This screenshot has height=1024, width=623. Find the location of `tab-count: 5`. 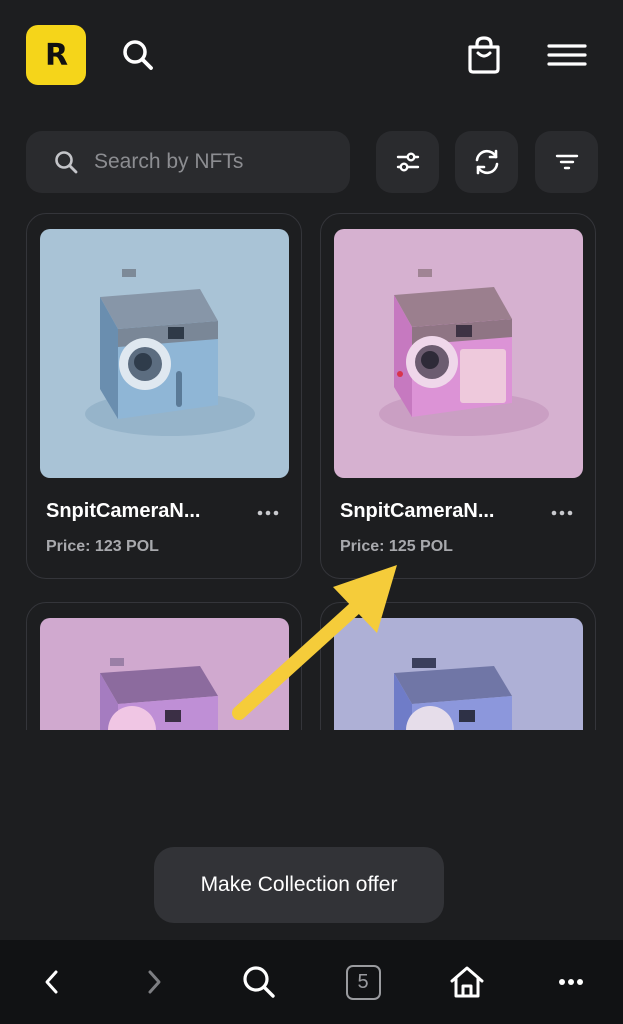

tab-count: 5 is located at coordinates (363, 981).